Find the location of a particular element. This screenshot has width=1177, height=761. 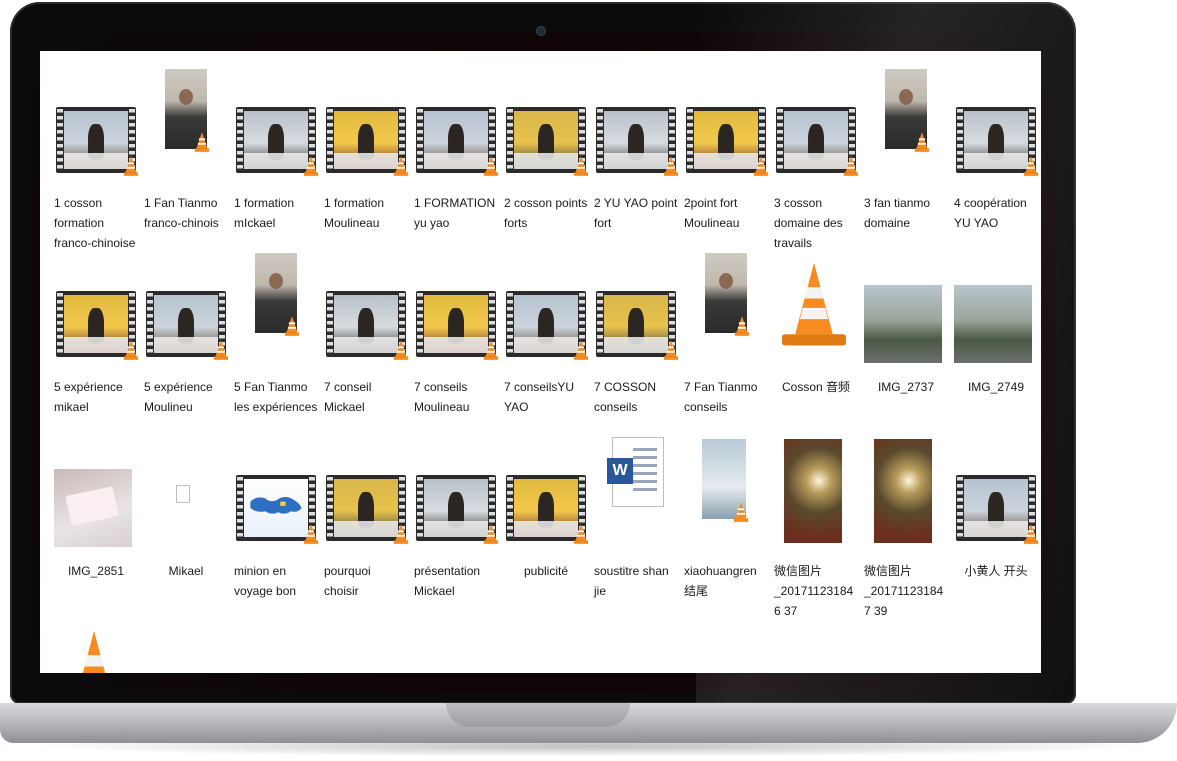

file-item: 2 cosson points forts is located at coordinates (543, 153).